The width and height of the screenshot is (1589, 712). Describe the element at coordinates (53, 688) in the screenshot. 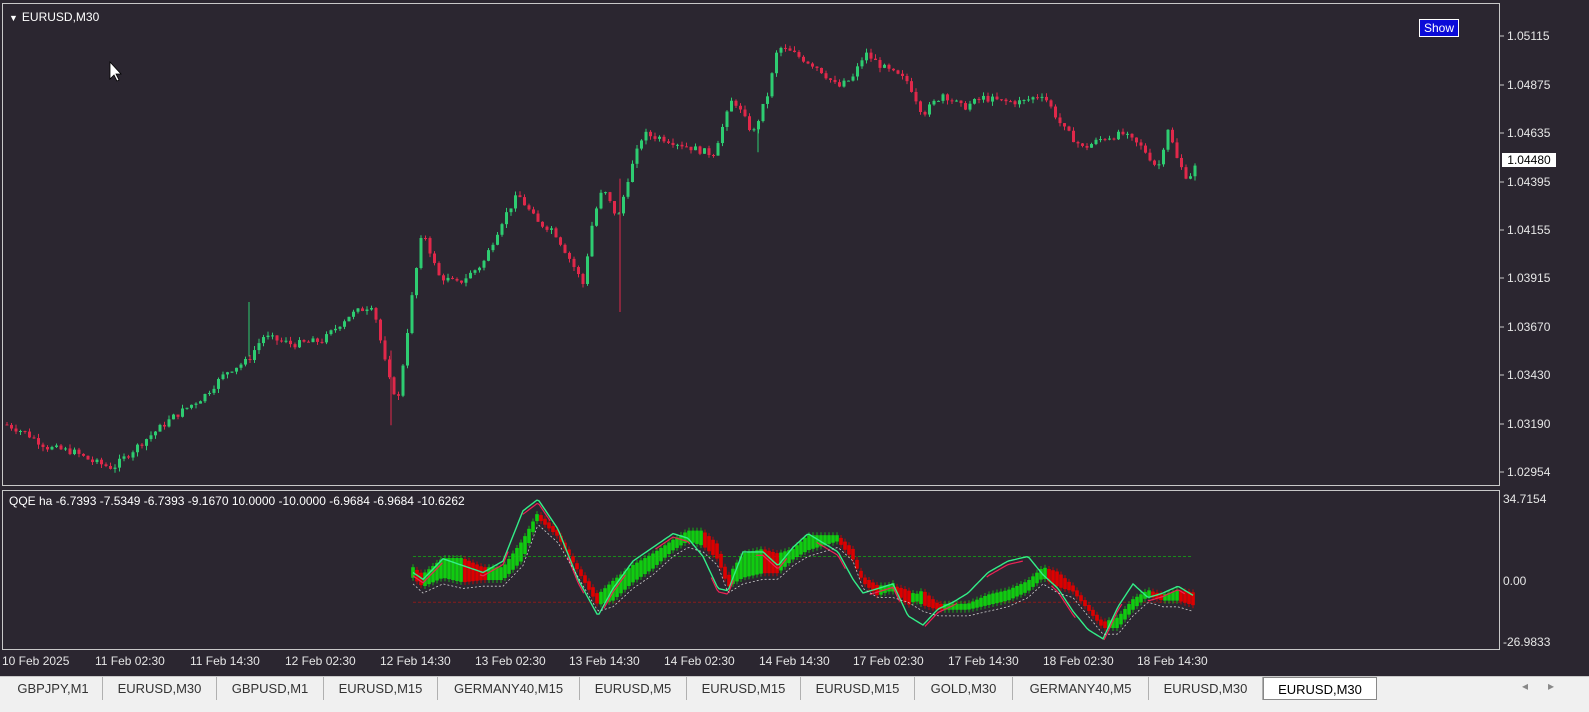

I see `chart-tab: GBPJPY,M1` at that location.